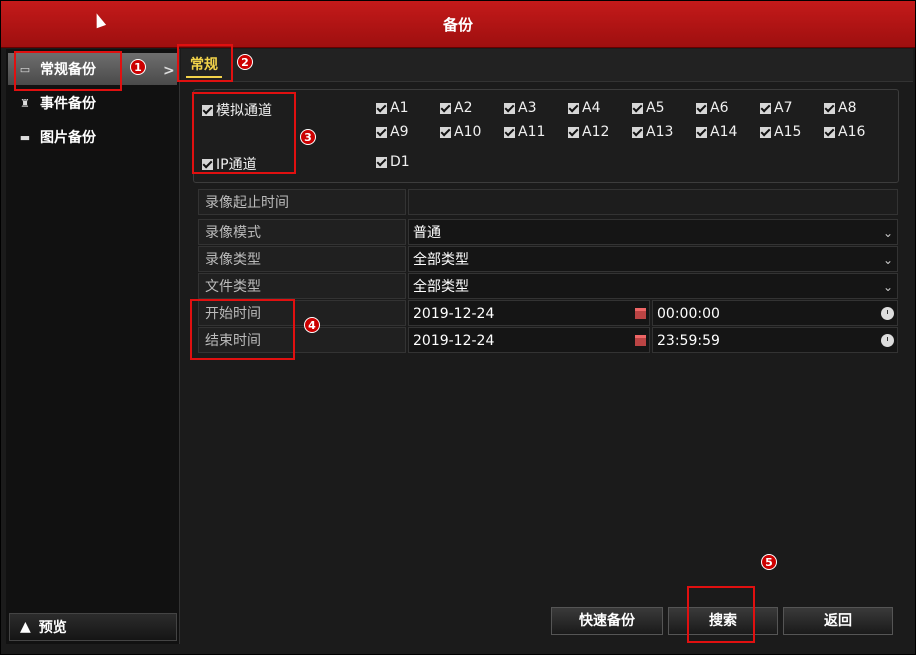 The height and width of the screenshot is (655, 916). I want to click on channel-checkbox-a13: A13, so click(652, 132).